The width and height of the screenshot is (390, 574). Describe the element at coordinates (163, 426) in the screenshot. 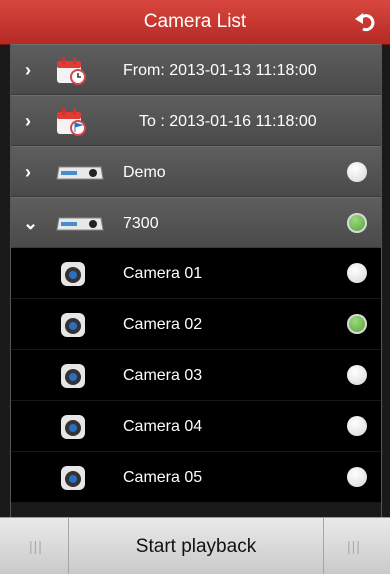

I see `camera-label: Camera 04` at that location.